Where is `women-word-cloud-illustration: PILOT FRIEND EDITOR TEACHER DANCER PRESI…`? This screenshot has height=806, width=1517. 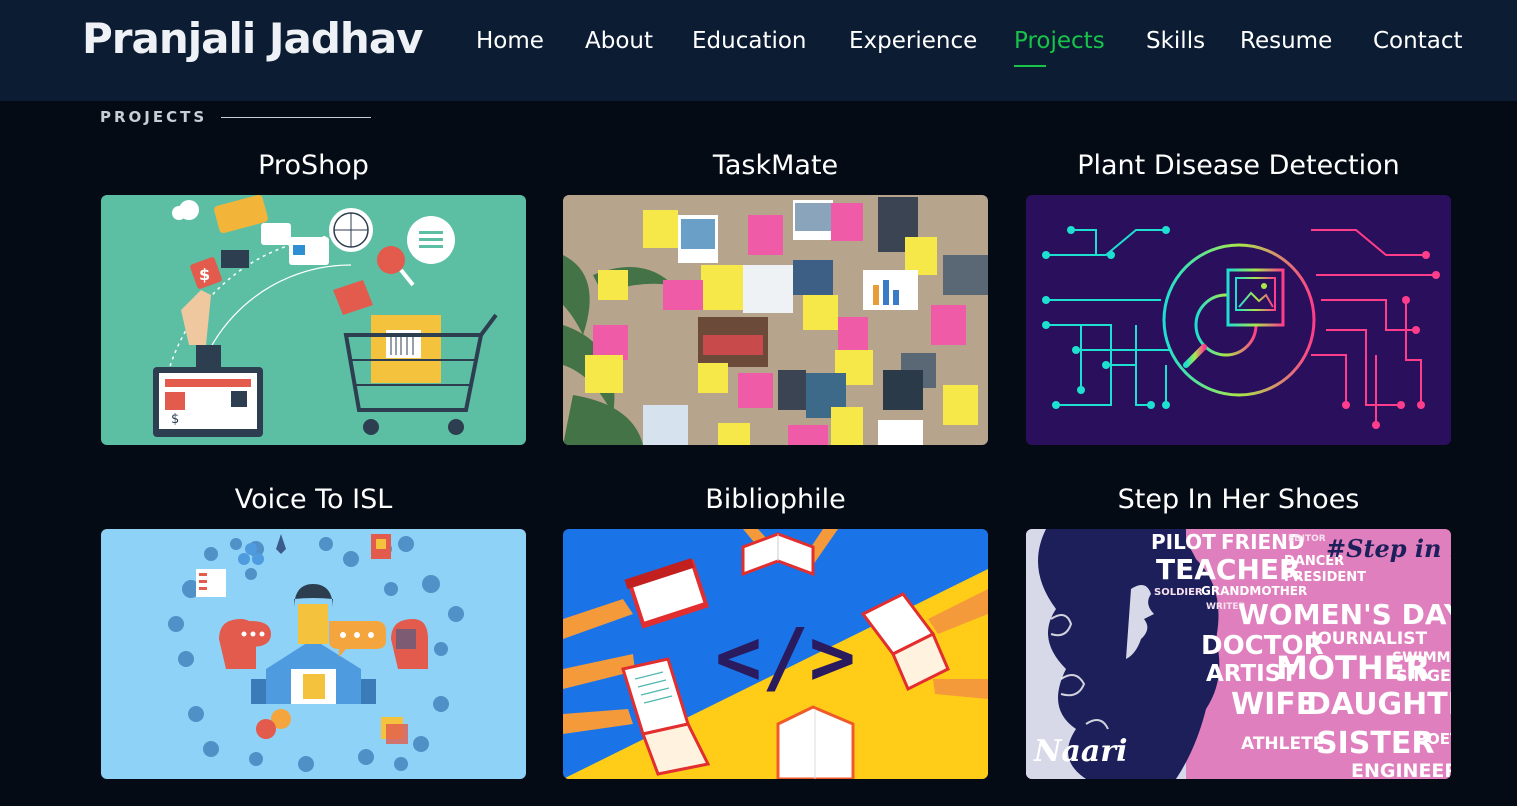 women-word-cloud-illustration: PILOT FRIEND EDITOR TEACHER DANCER PRESI… is located at coordinates (1238, 654).